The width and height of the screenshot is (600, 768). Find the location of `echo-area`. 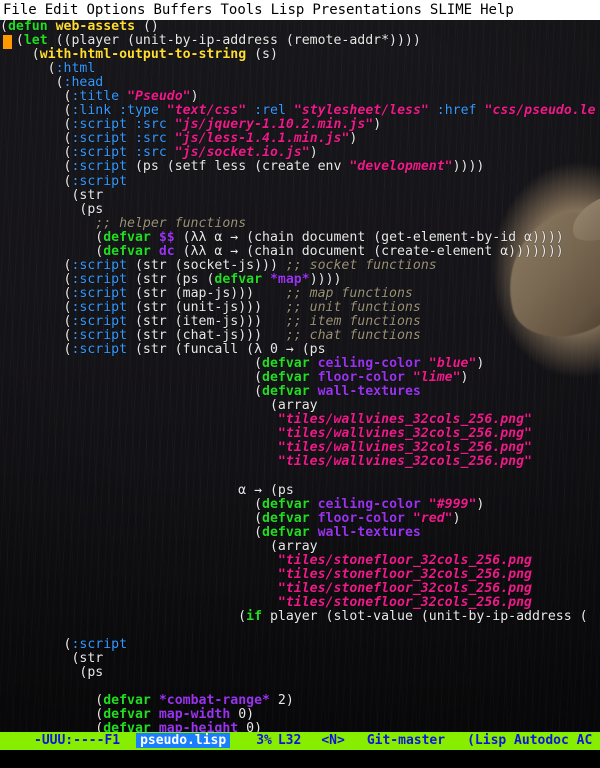

echo-area is located at coordinates (300, 759).